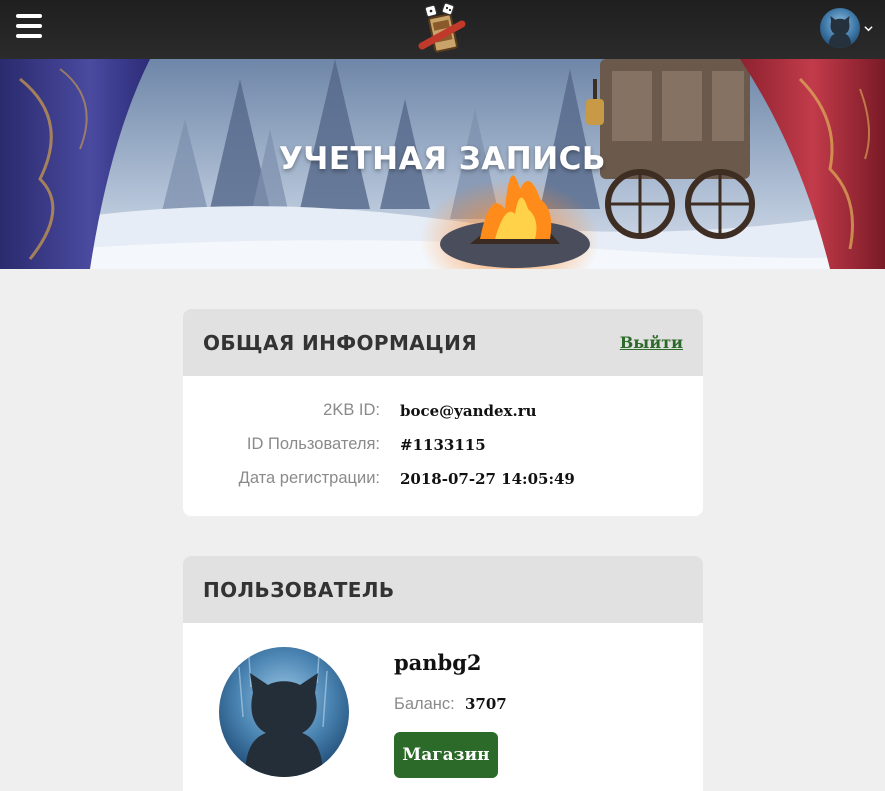 The width and height of the screenshot is (885, 791). What do you see at coordinates (313, 444) in the screenshot?
I see `info-label: ID Пользователя:` at bounding box center [313, 444].